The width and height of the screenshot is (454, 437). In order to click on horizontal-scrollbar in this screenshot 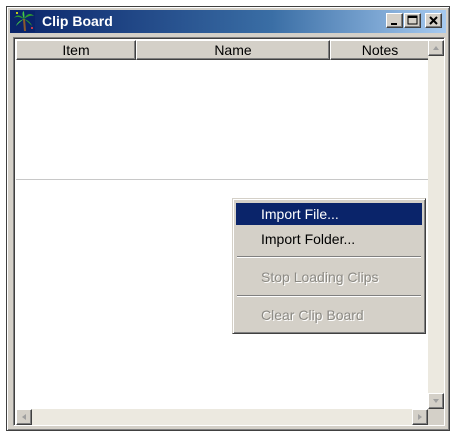, I will do `click(222, 417)`.